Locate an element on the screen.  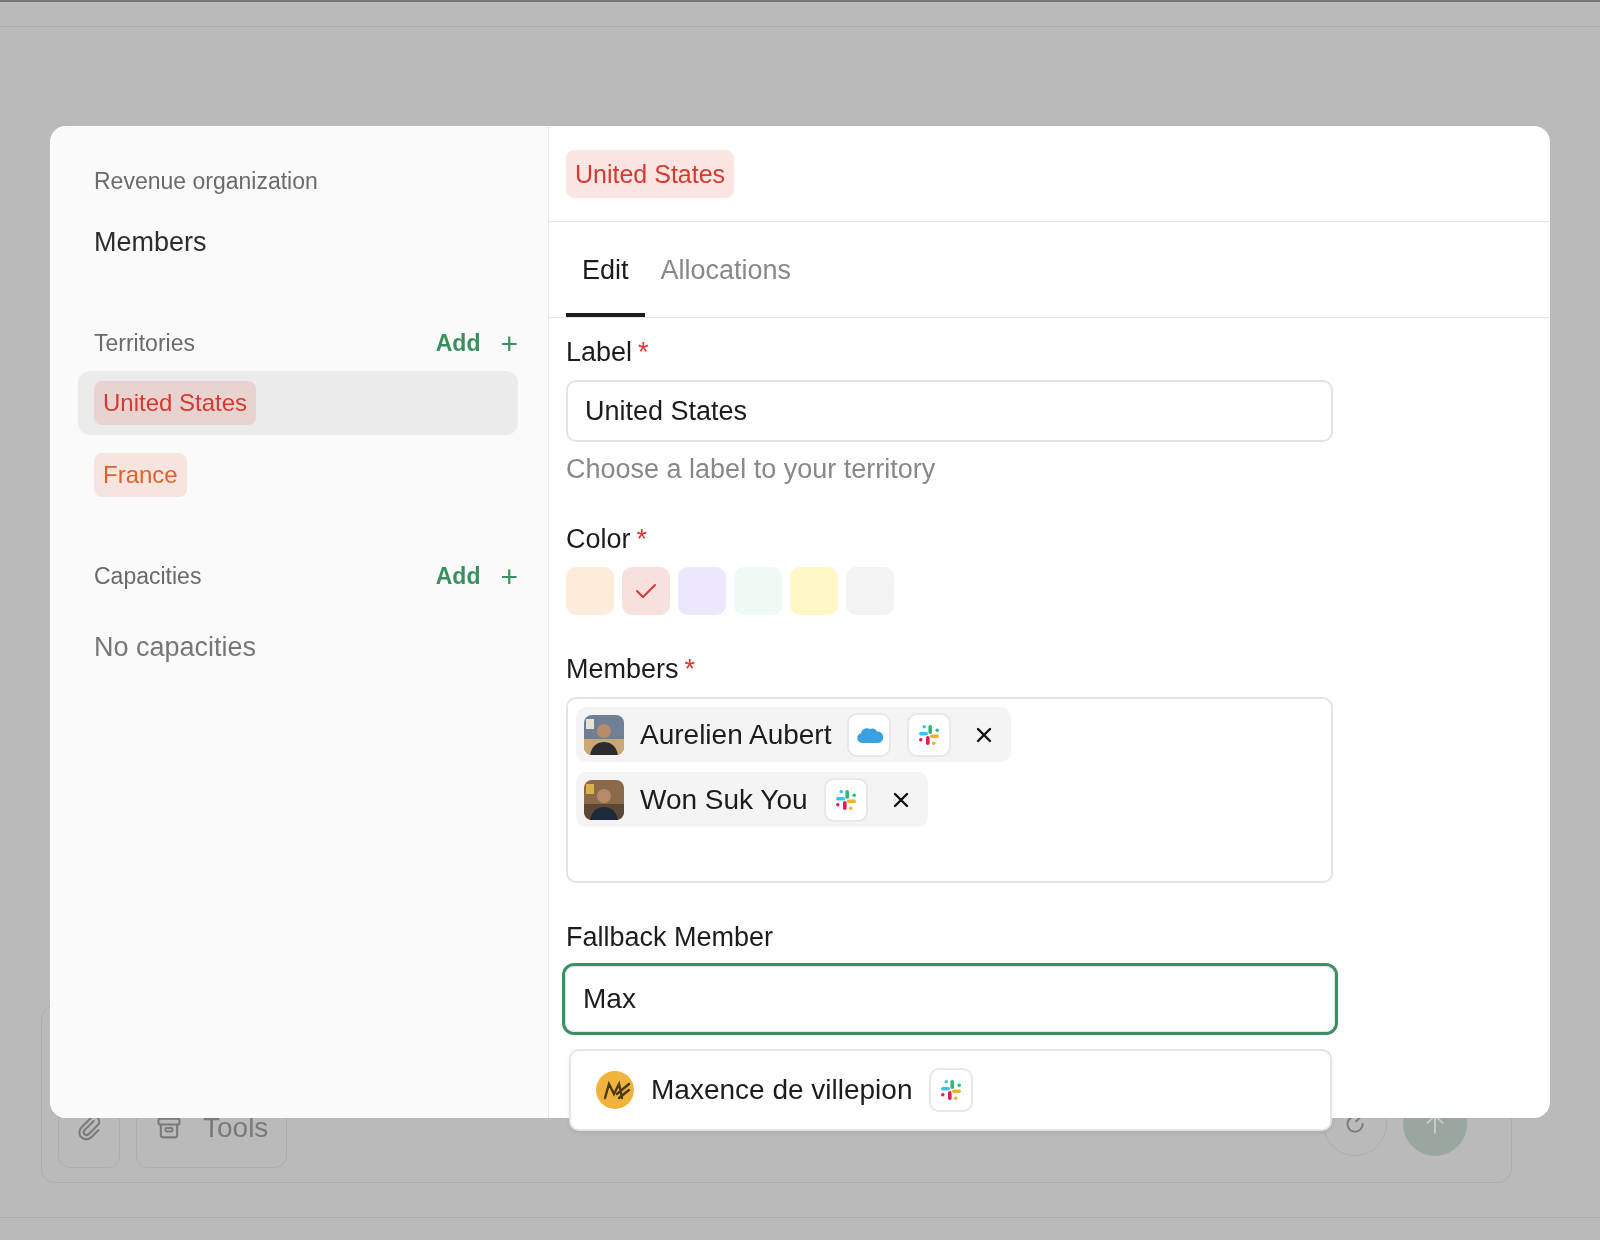
suggestion-name: Maxence de villepion is located at coordinates (782, 1090).